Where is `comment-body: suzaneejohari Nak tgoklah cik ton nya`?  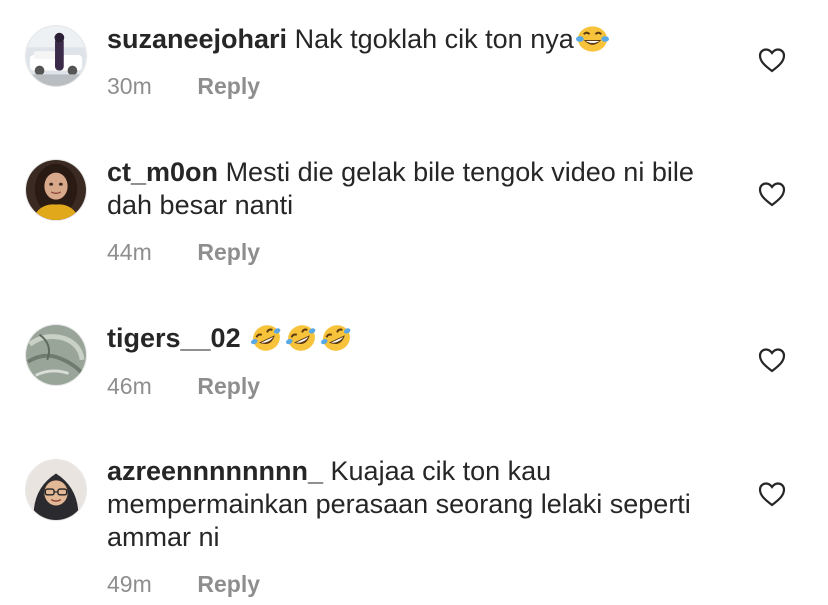 comment-body: suzaneejohari Nak tgoklah cik ton nya is located at coordinates (417, 39).